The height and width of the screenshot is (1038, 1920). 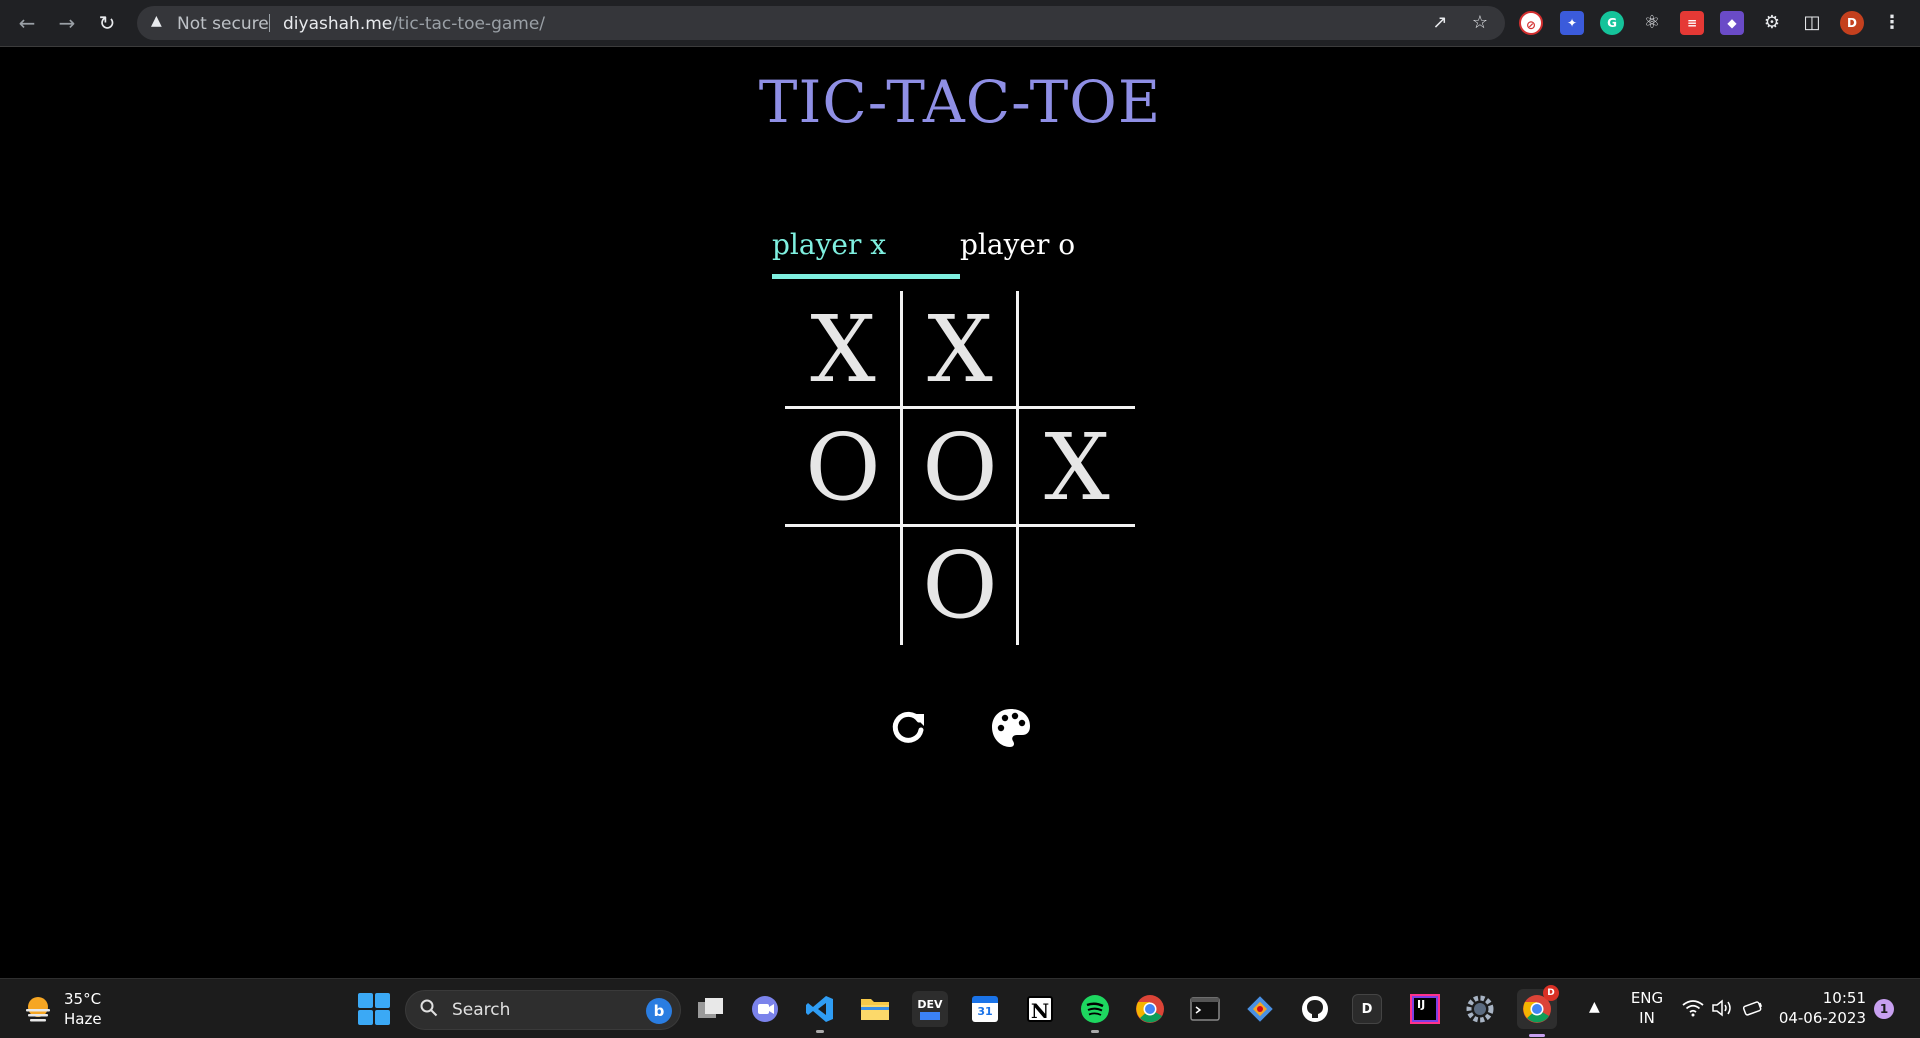 What do you see at coordinates (1531, 23) in the screenshot?
I see `adblock-extension-icon: ⊘` at bounding box center [1531, 23].